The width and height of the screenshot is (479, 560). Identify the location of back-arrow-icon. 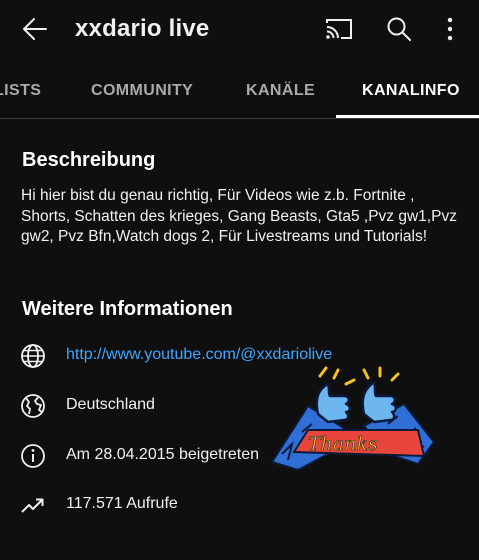
(35, 29).